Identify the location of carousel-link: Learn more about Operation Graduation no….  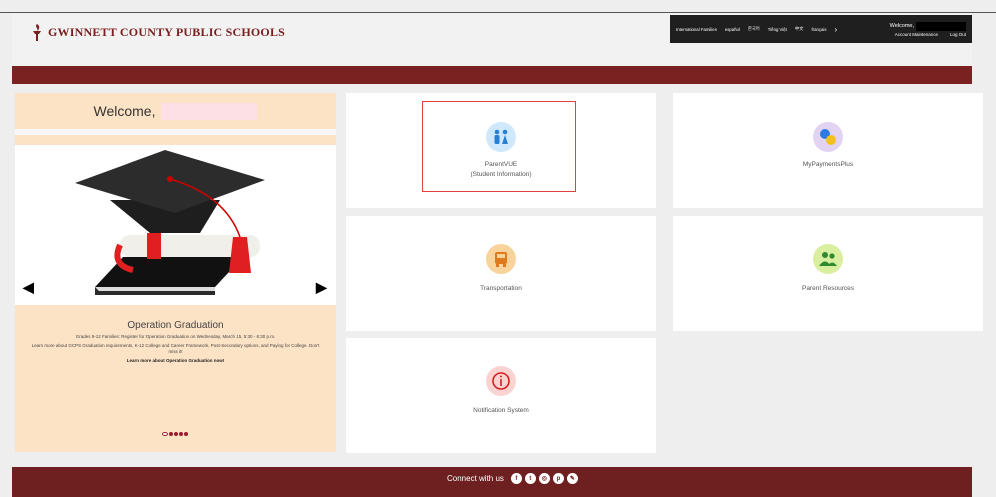
(175, 361).